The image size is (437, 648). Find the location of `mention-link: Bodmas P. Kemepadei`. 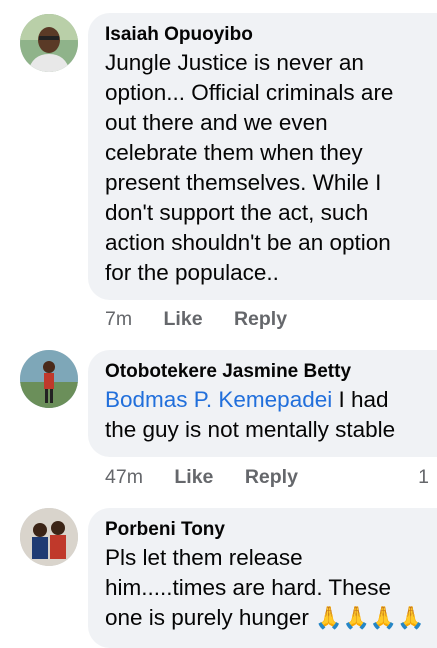

mention-link: Bodmas P. Kemepadei is located at coordinates (218, 399).